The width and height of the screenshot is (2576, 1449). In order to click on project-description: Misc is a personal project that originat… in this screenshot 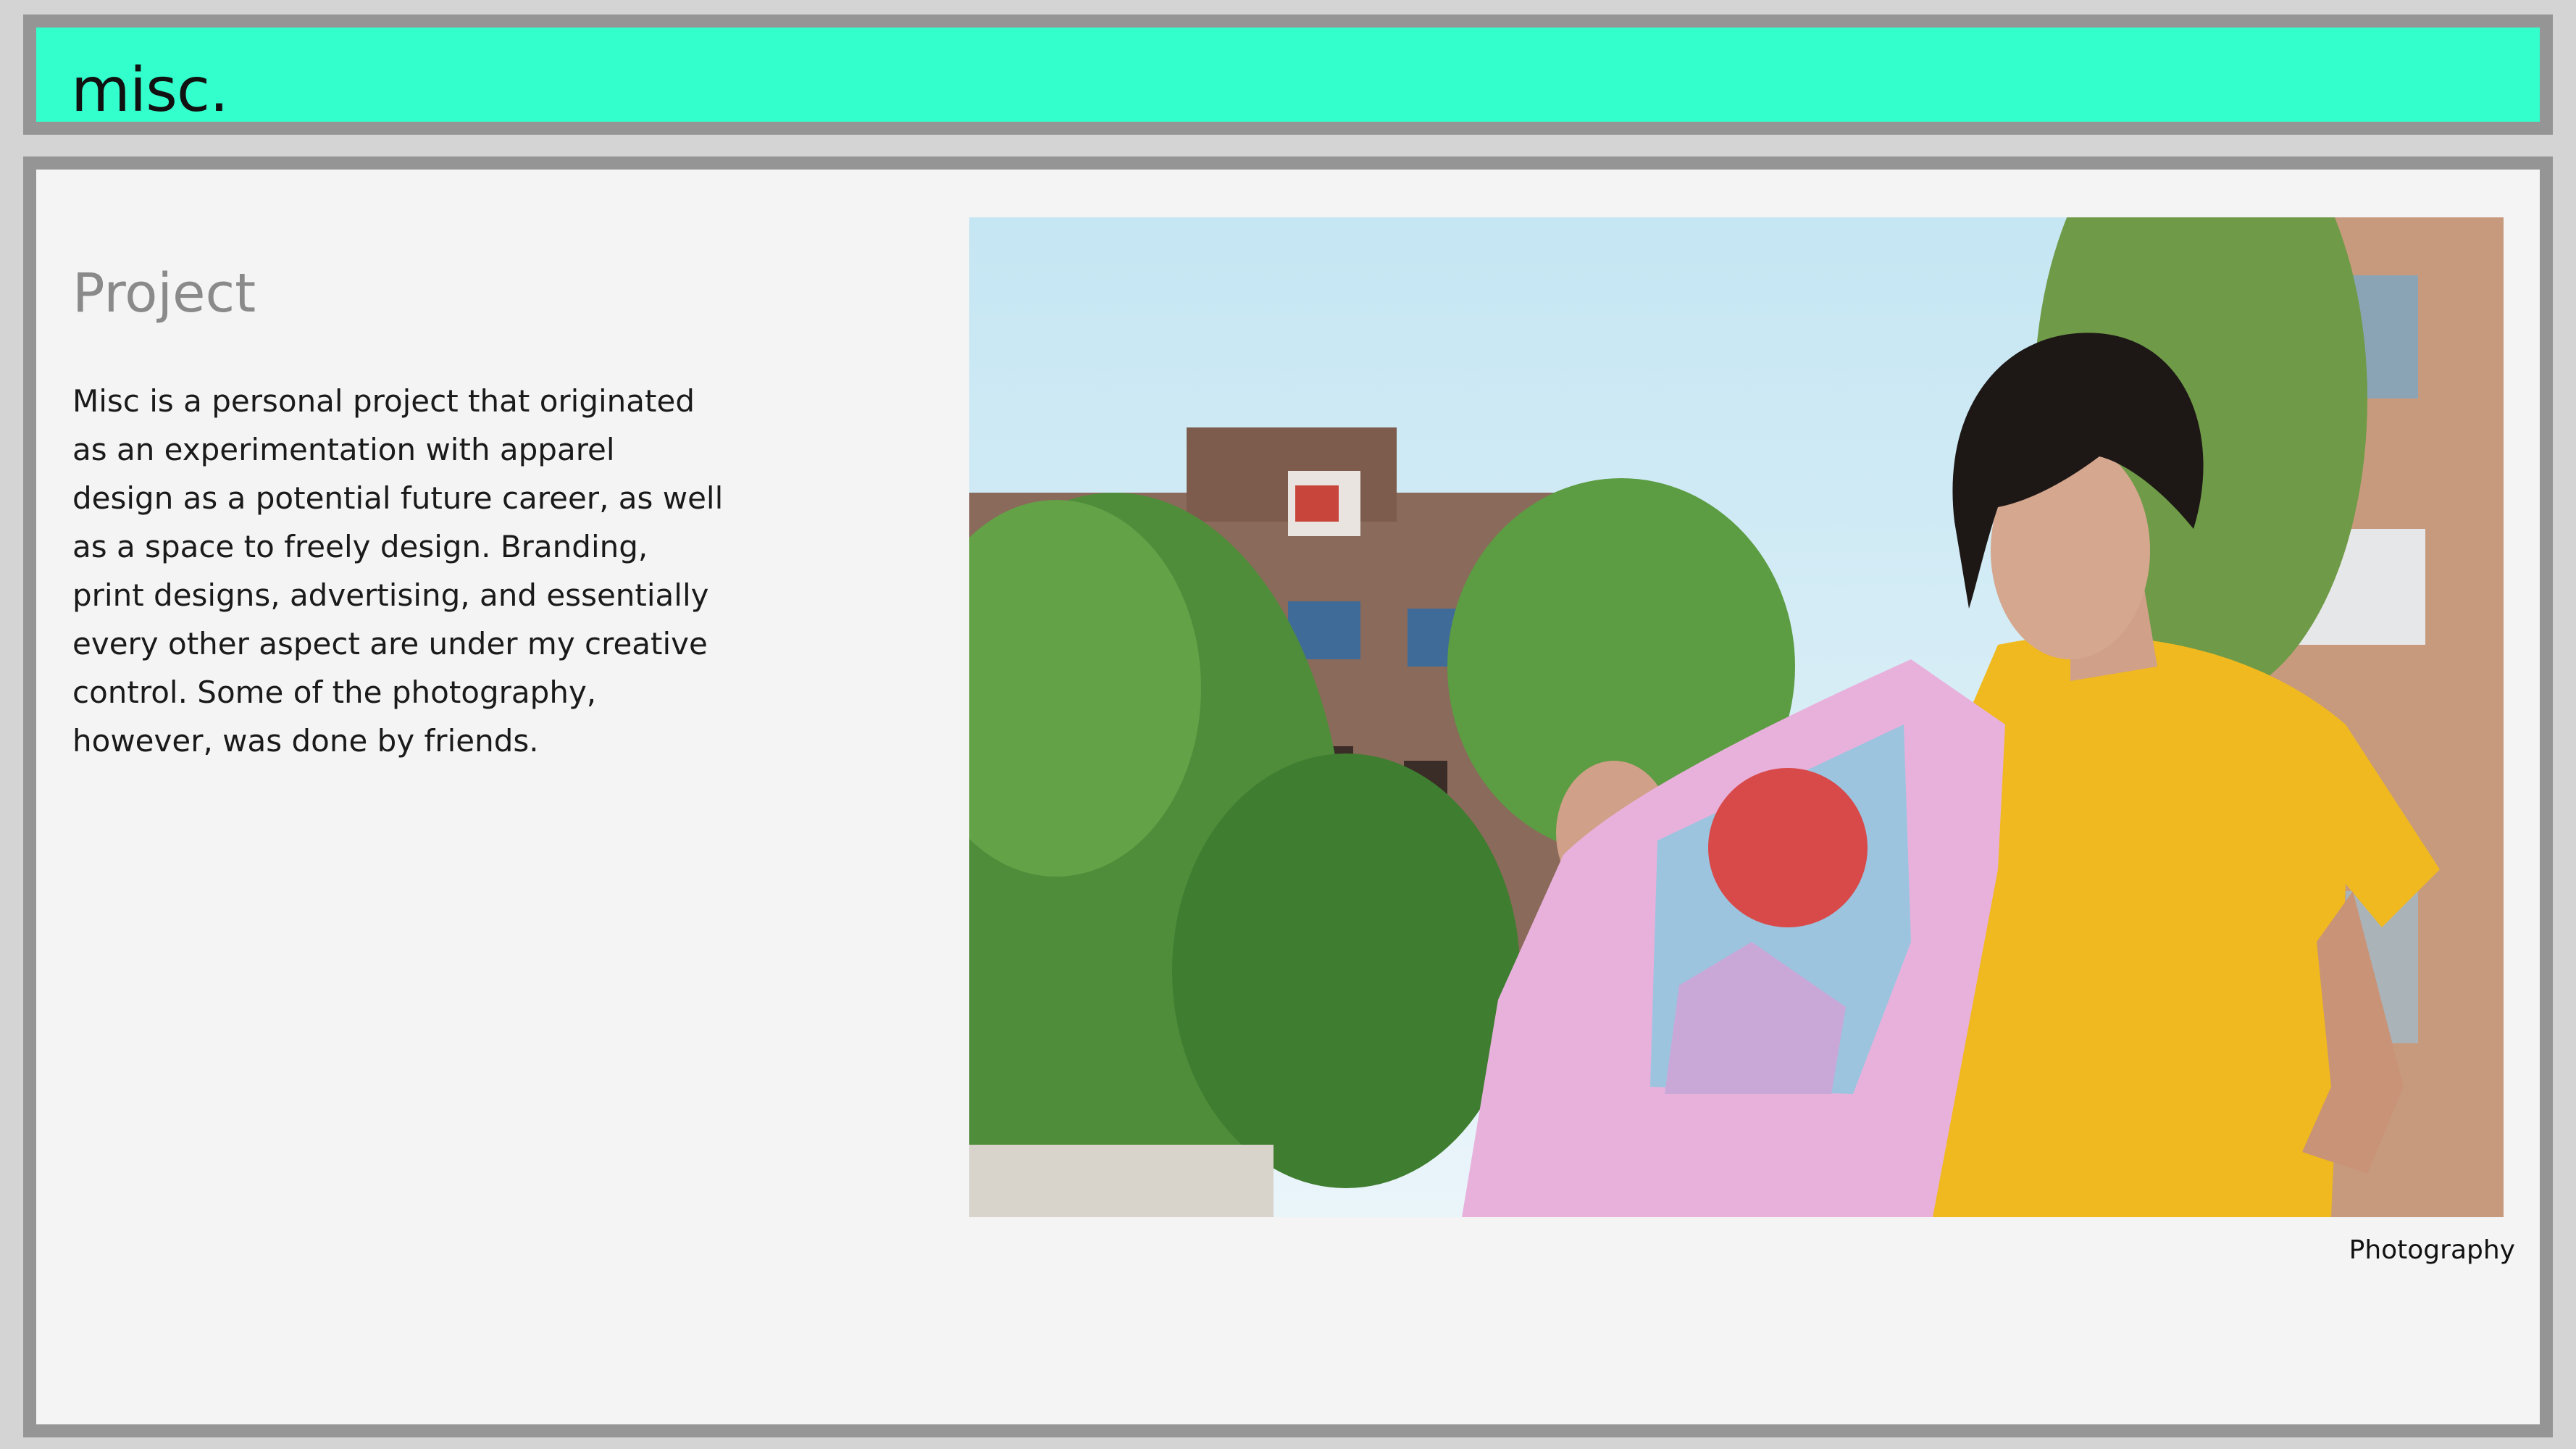, I will do `click(398, 571)`.